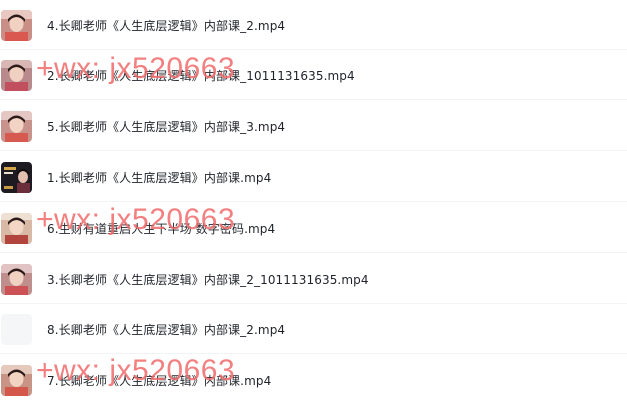 The width and height of the screenshot is (627, 406). What do you see at coordinates (166, 126) in the screenshot?
I see `file-name: 5.长卿老师《人生底层逻辑》内部课_3.mp4` at bounding box center [166, 126].